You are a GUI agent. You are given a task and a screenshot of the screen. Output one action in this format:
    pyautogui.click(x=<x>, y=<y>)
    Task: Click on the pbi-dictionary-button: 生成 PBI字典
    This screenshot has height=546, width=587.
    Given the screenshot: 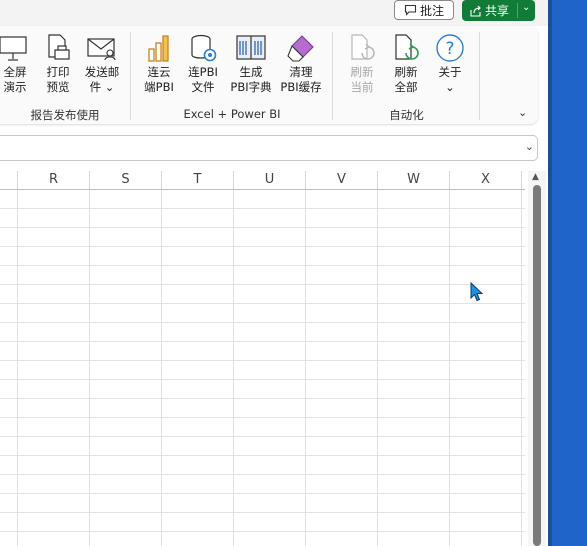 What is the action you would take?
    pyautogui.click(x=251, y=63)
    